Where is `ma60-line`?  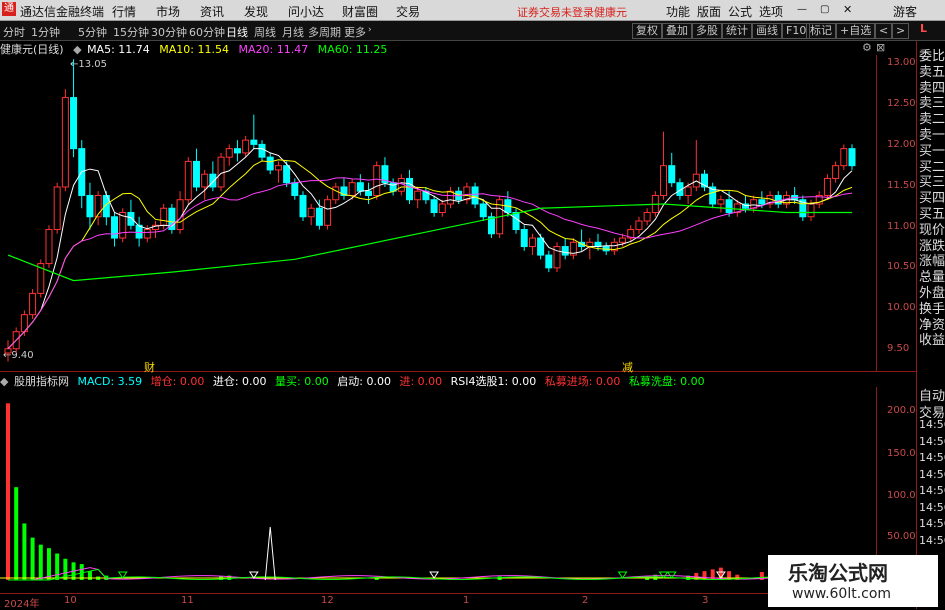 ma60-line is located at coordinates (429, 242).